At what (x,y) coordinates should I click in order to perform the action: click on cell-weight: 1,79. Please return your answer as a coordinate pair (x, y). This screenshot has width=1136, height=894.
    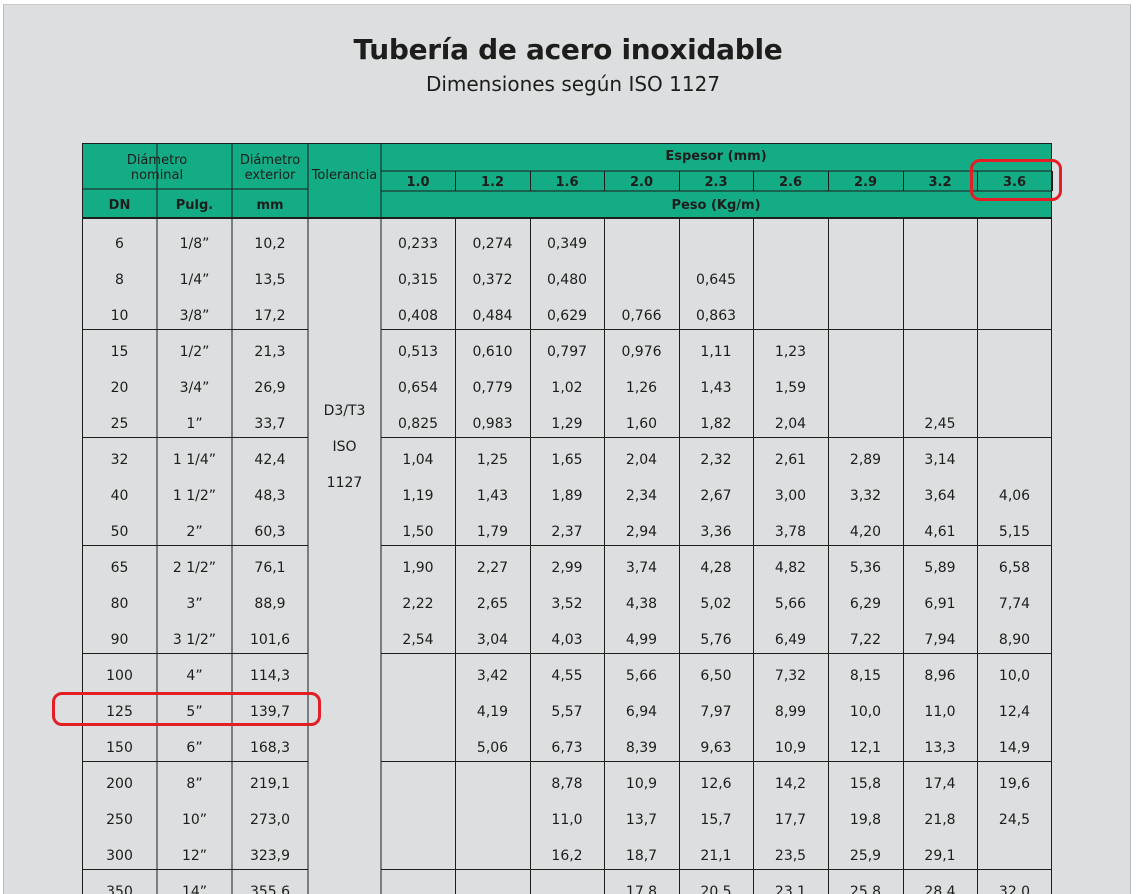
    Looking at the image, I should click on (492, 532).